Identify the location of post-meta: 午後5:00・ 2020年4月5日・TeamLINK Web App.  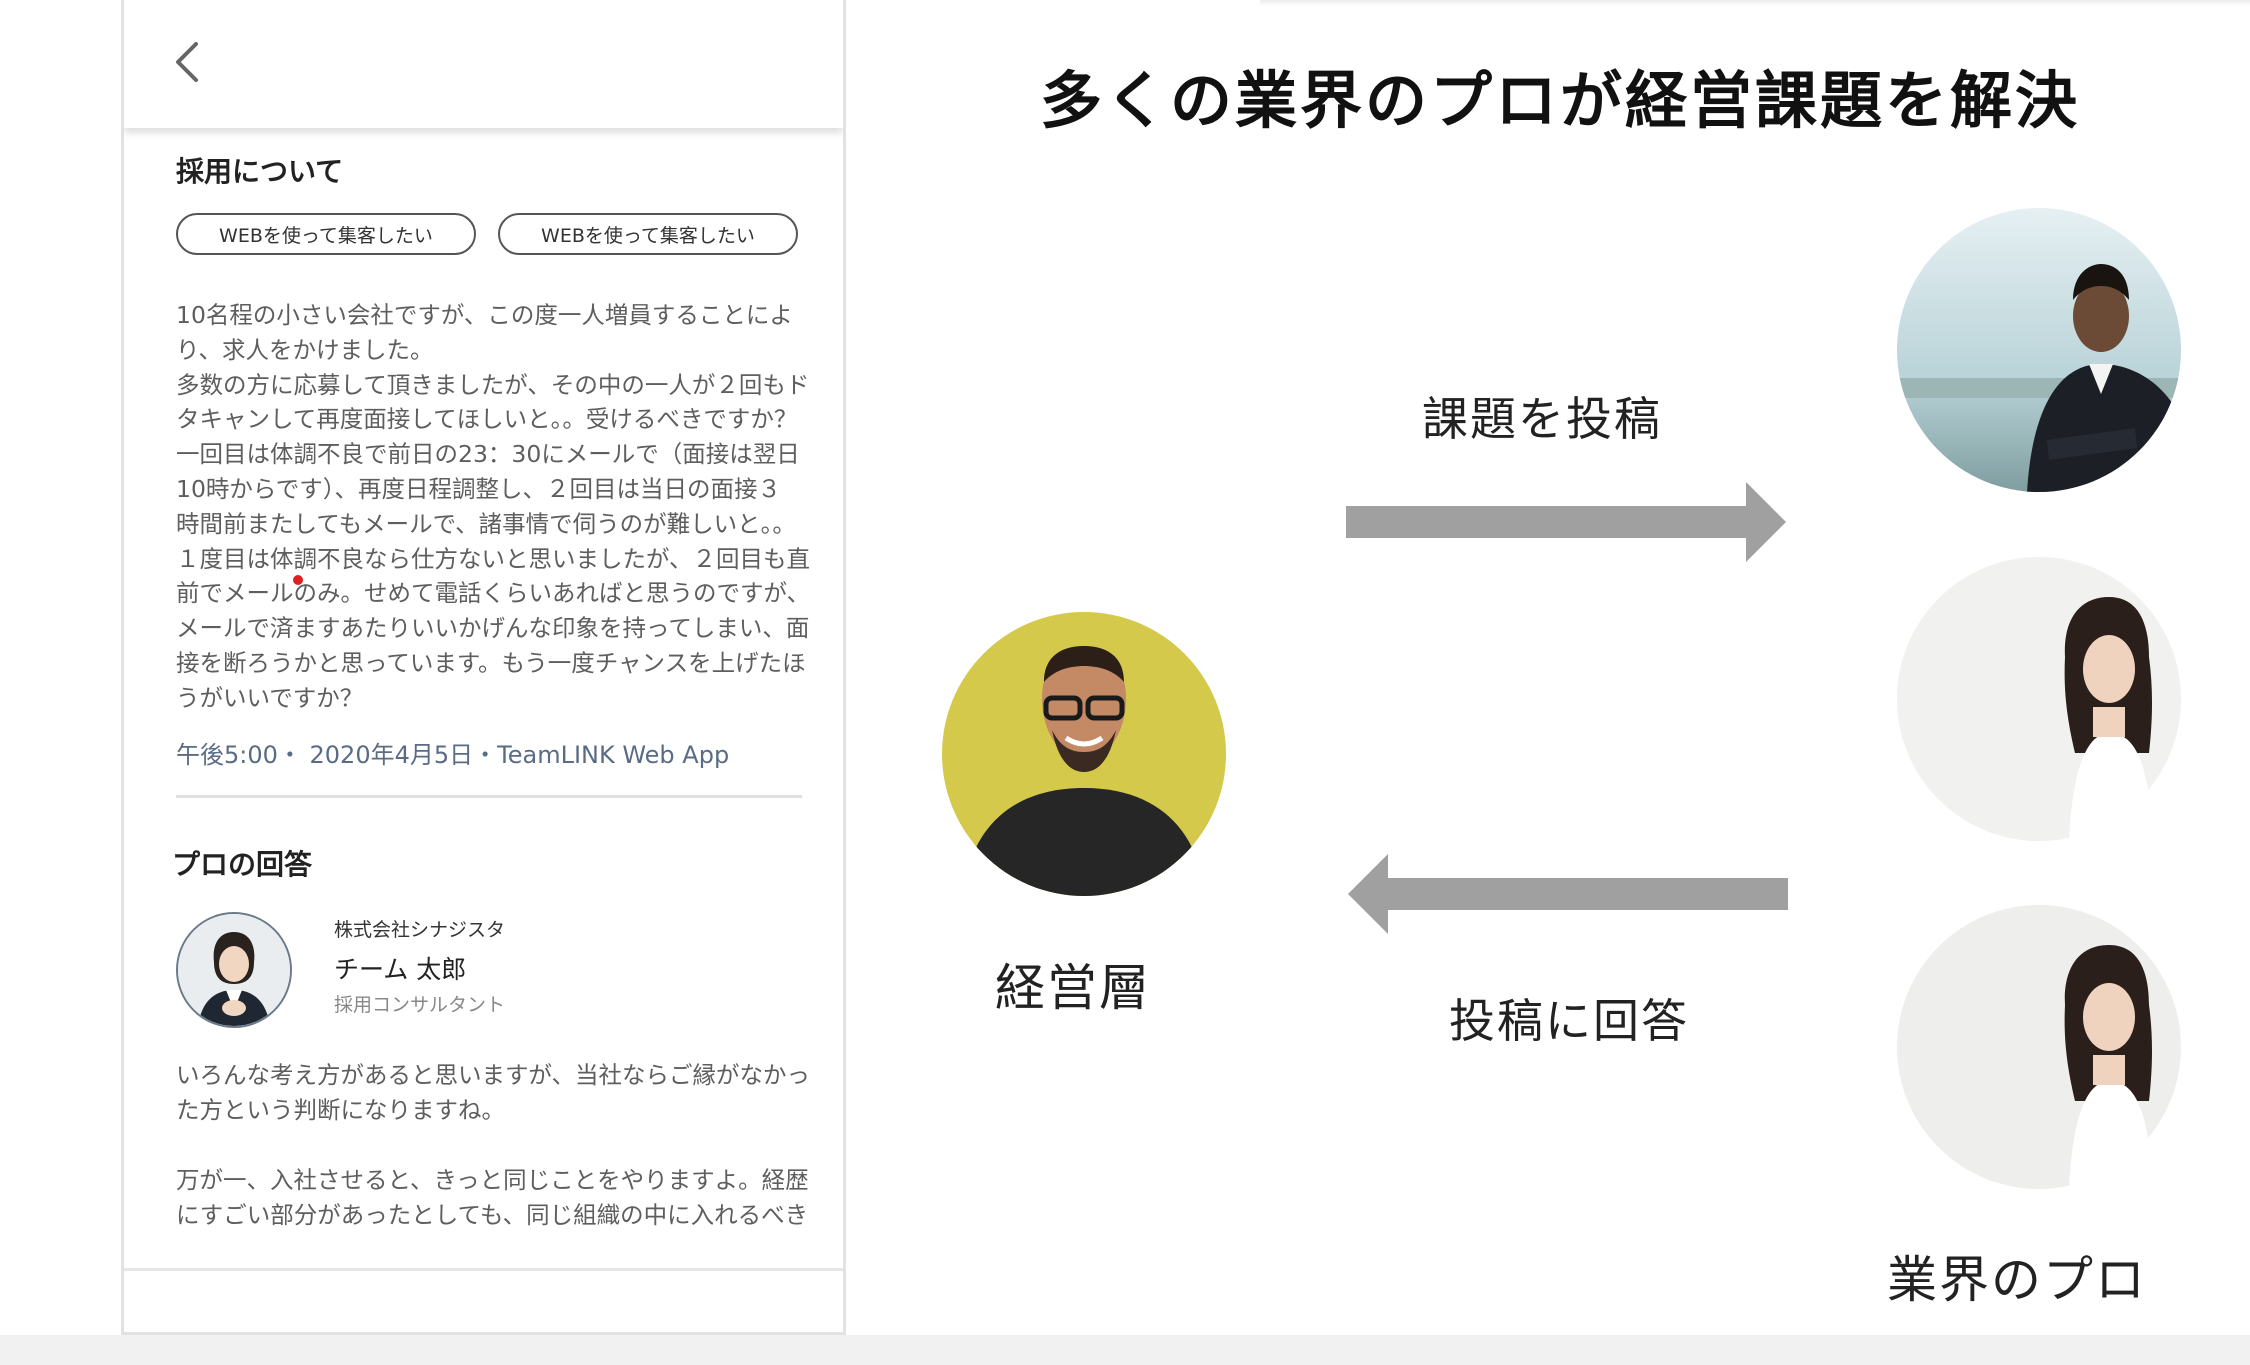
(453, 755).